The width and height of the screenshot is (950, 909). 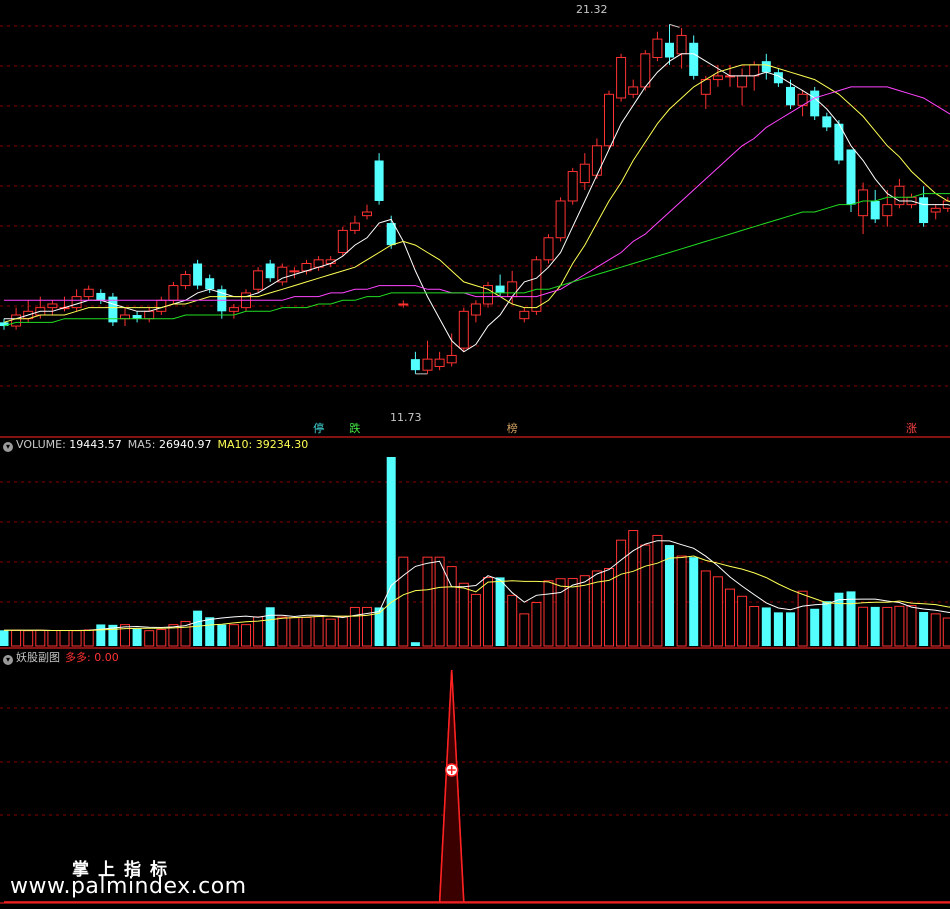 I want to click on indicator-spike, so click(x=451, y=786).